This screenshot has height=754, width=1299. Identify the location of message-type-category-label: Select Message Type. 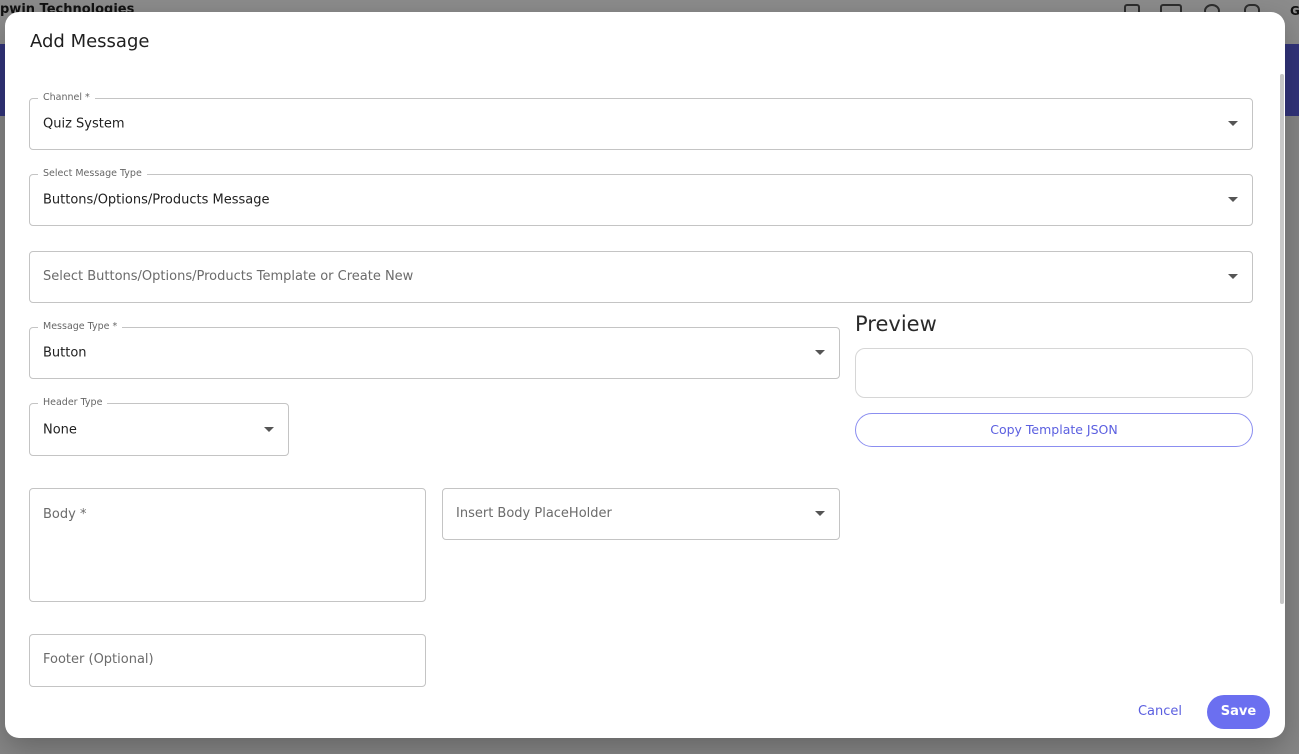
(92, 174).